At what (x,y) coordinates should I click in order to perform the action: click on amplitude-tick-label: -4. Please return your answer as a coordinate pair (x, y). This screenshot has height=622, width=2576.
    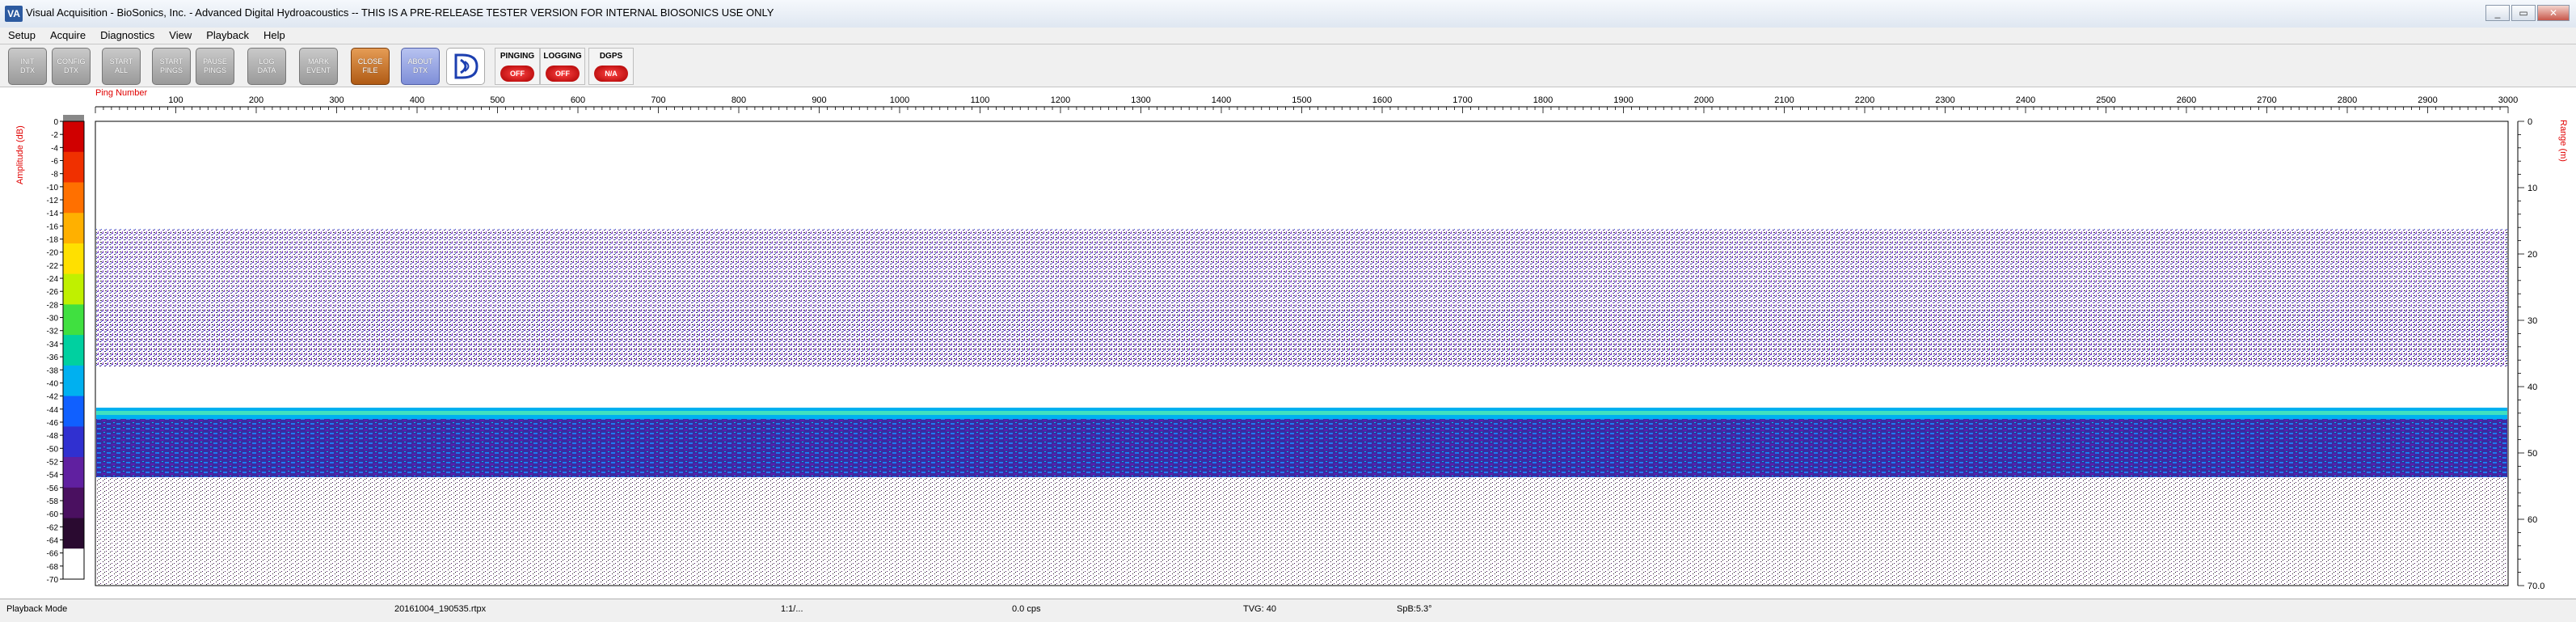
    Looking at the image, I should click on (54, 148).